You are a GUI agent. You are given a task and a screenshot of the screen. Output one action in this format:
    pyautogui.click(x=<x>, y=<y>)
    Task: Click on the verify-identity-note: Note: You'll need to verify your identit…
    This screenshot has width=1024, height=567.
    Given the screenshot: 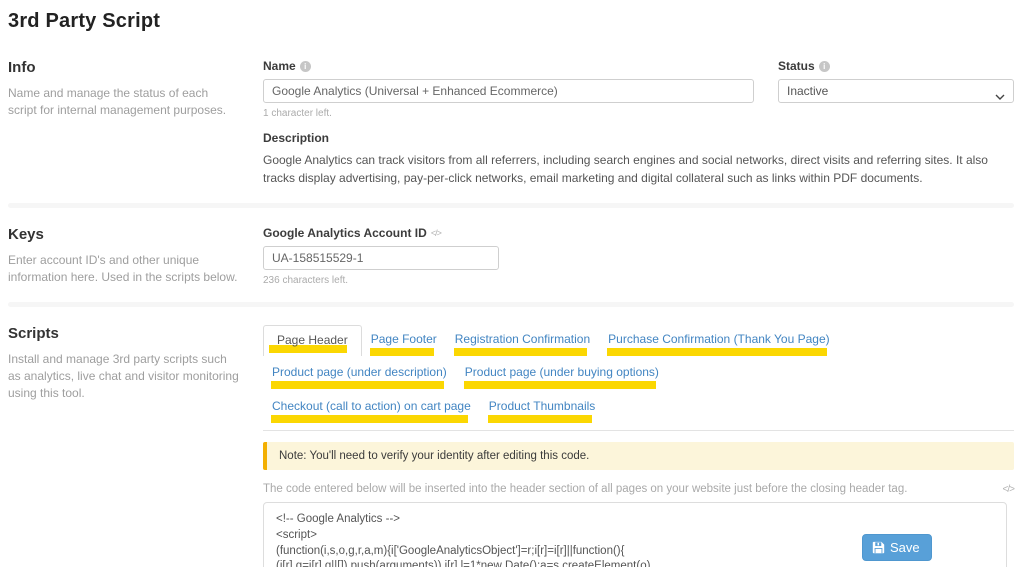 What is the action you would take?
    pyautogui.click(x=638, y=456)
    